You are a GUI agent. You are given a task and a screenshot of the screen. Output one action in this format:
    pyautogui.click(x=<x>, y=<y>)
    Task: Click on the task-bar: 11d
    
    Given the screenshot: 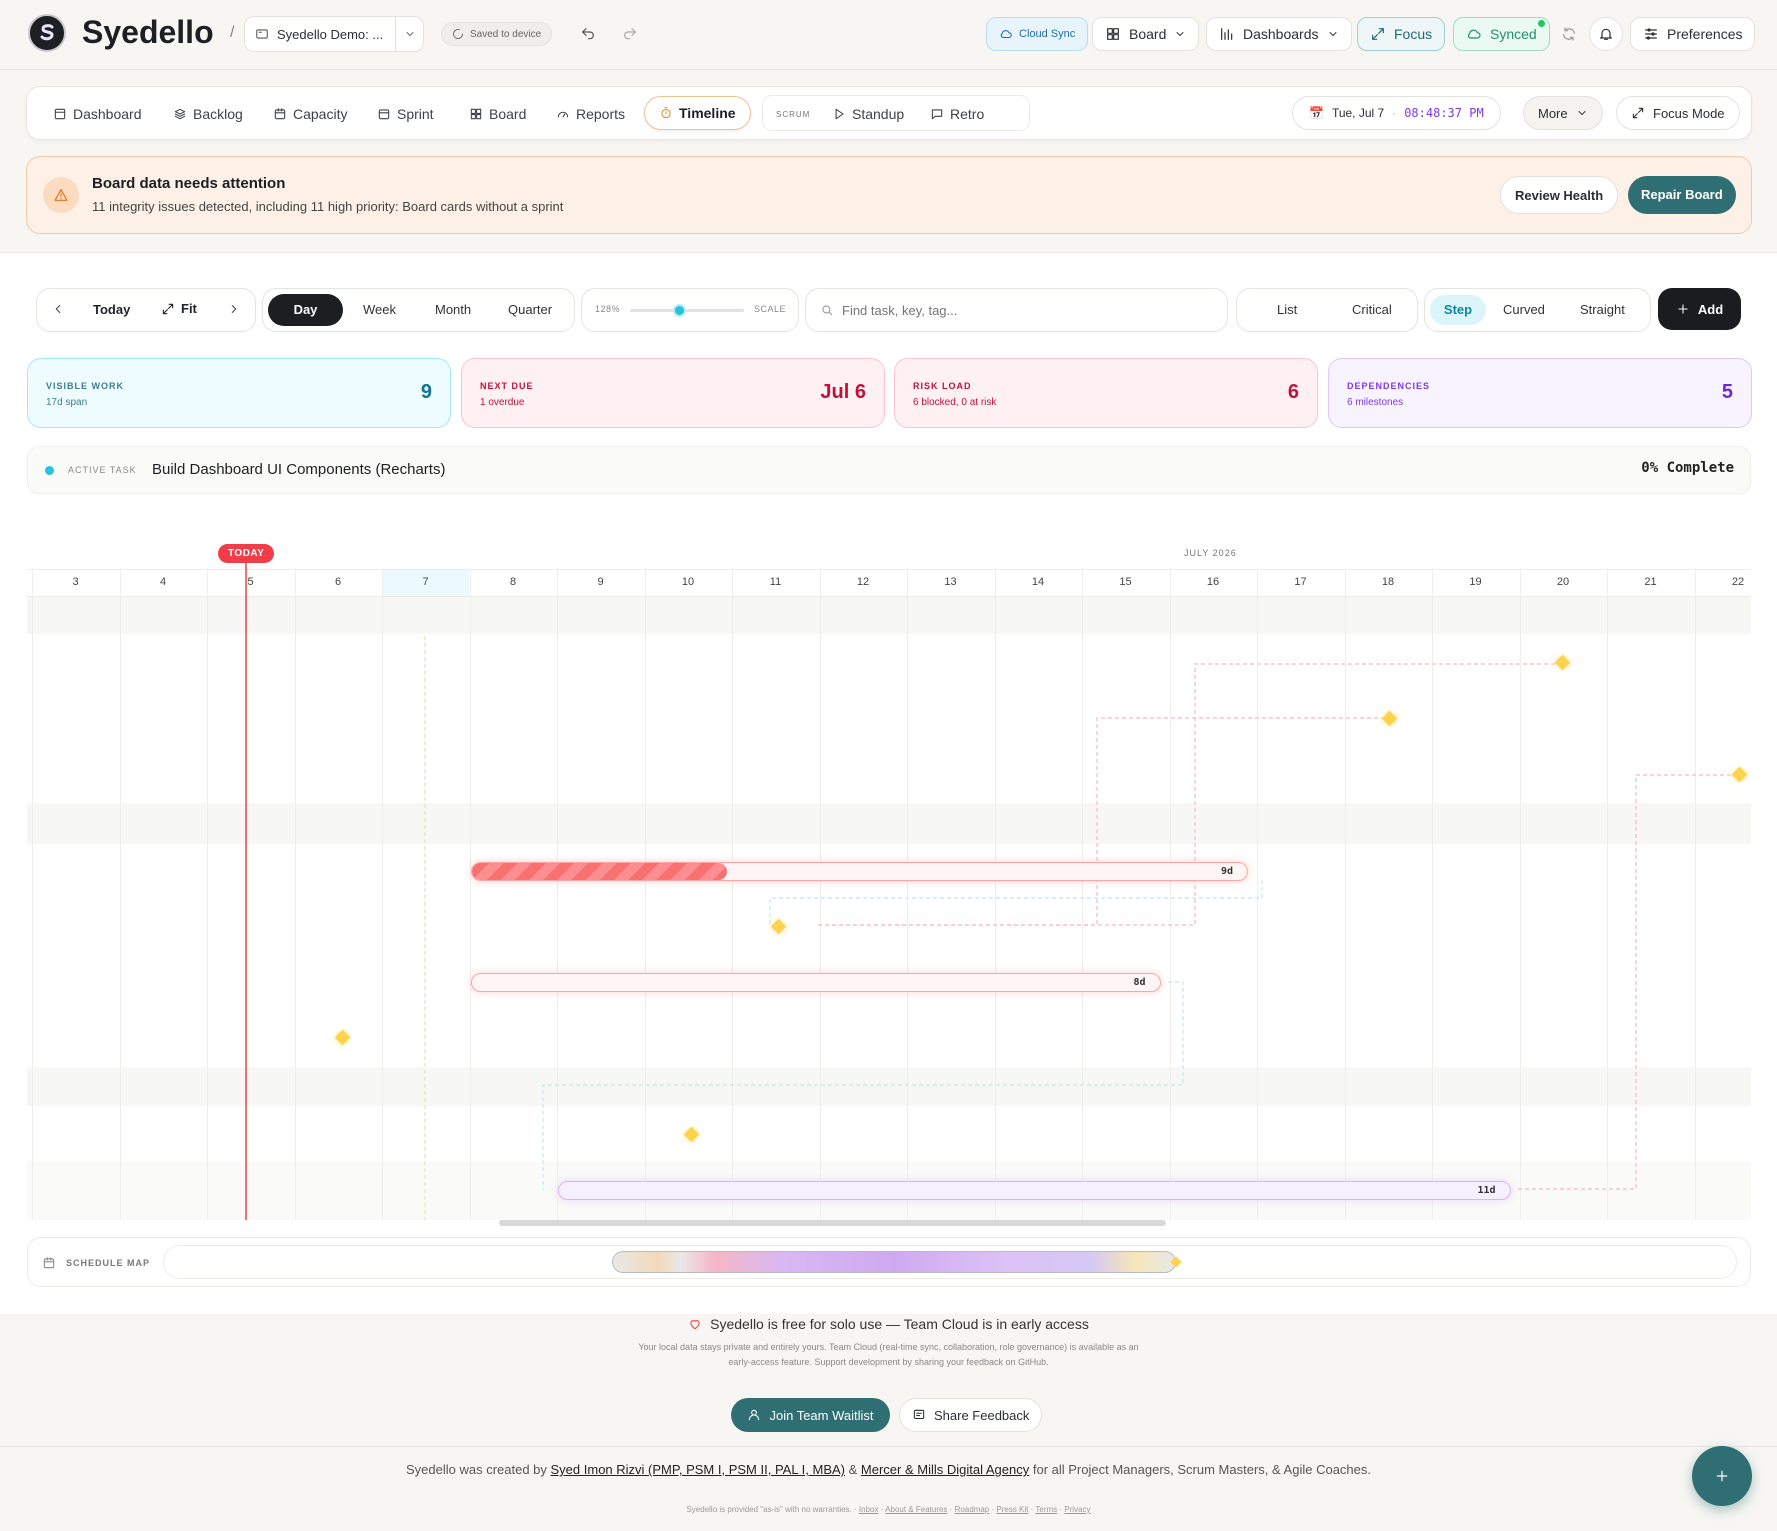 What is the action you would take?
    pyautogui.click(x=1034, y=1190)
    